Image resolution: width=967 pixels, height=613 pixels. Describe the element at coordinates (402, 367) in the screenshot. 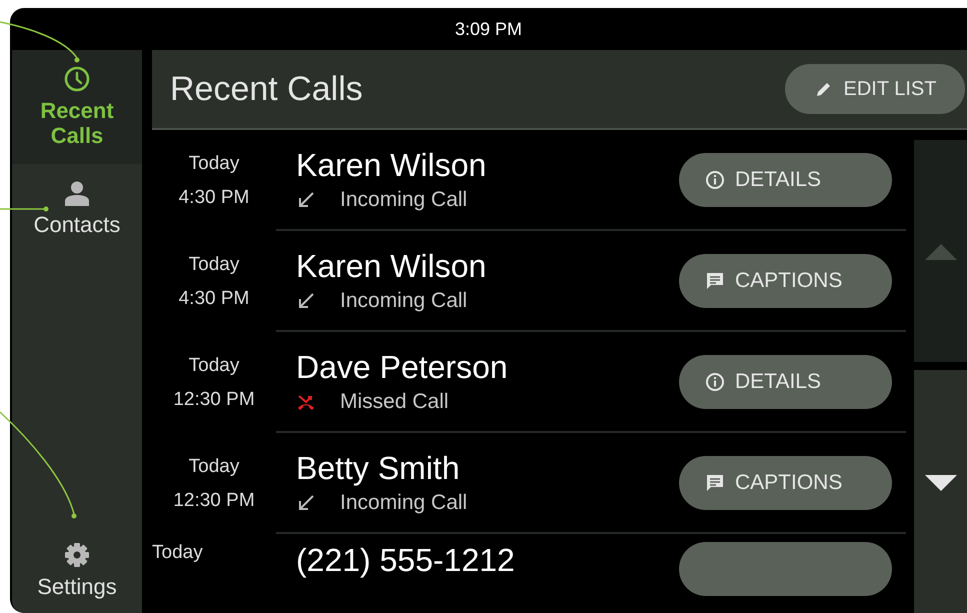

I see `caller-name: Dave Peterson` at that location.